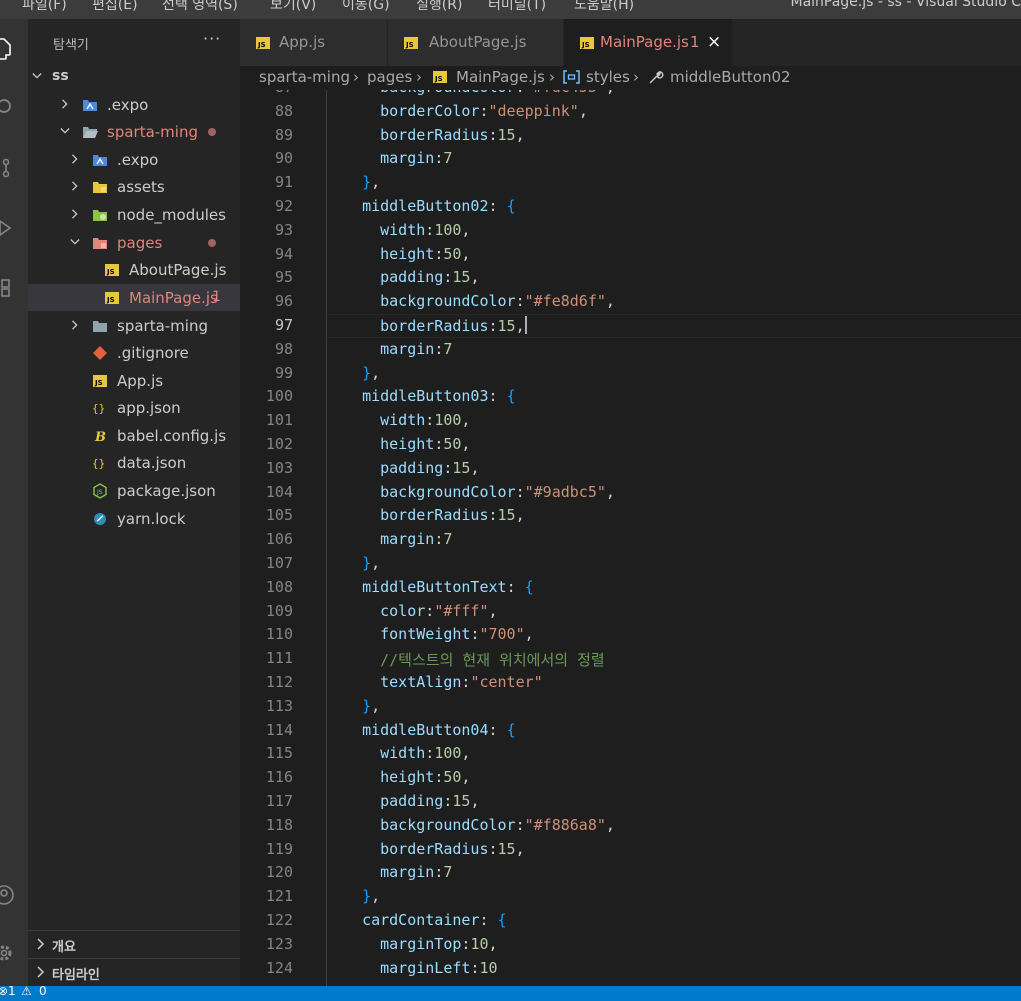 This screenshot has width=1021, height=1001. What do you see at coordinates (630, 778) in the screenshot?
I see `code-line: 116 height:50,` at bounding box center [630, 778].